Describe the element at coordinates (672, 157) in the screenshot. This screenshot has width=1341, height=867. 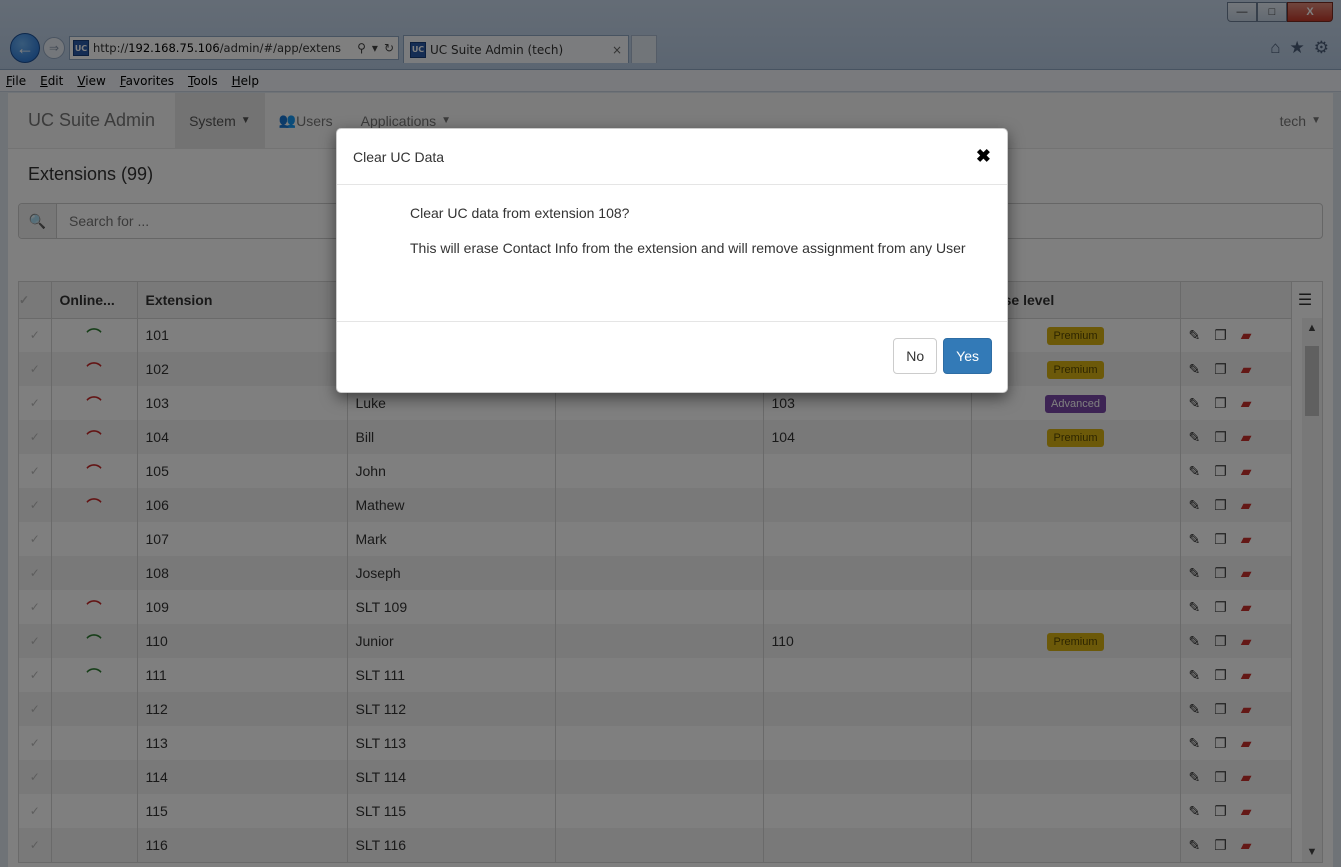
I see `modal-header: Clear UC Data ✖` at that location.